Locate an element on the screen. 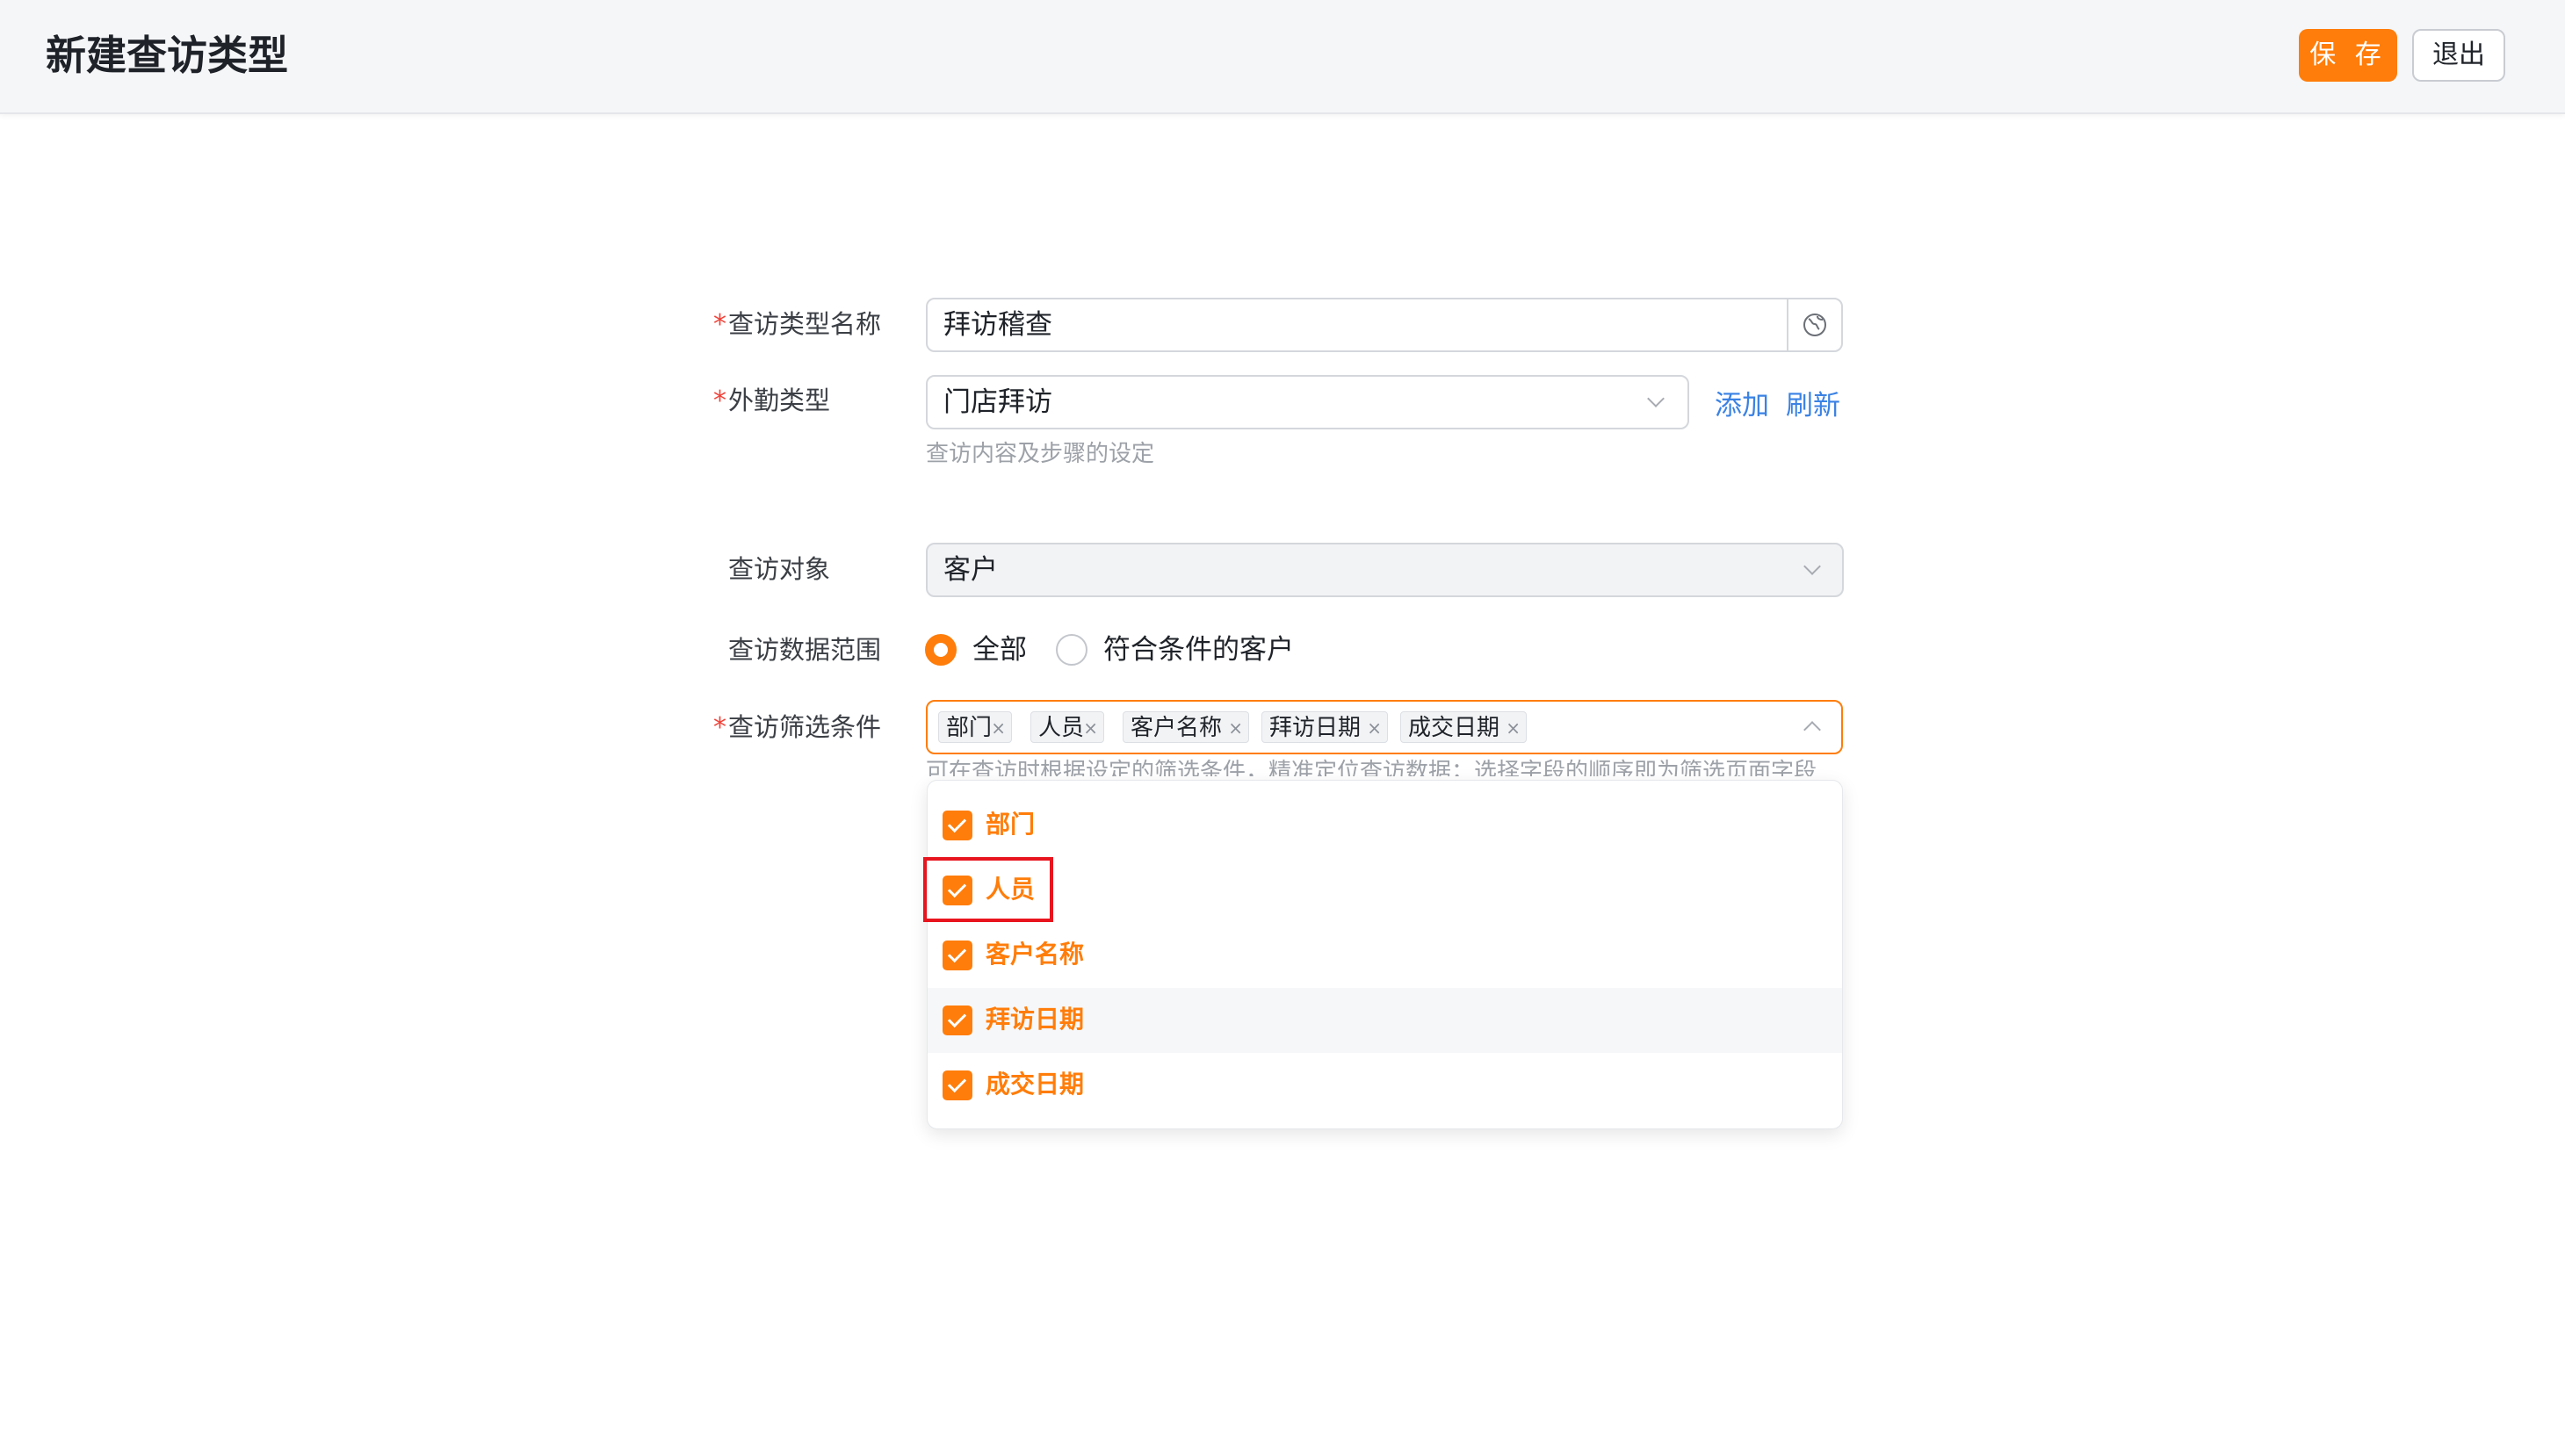  dropdown-option-deal-date: 成交日期 is located at coordinates (1385, 1085).